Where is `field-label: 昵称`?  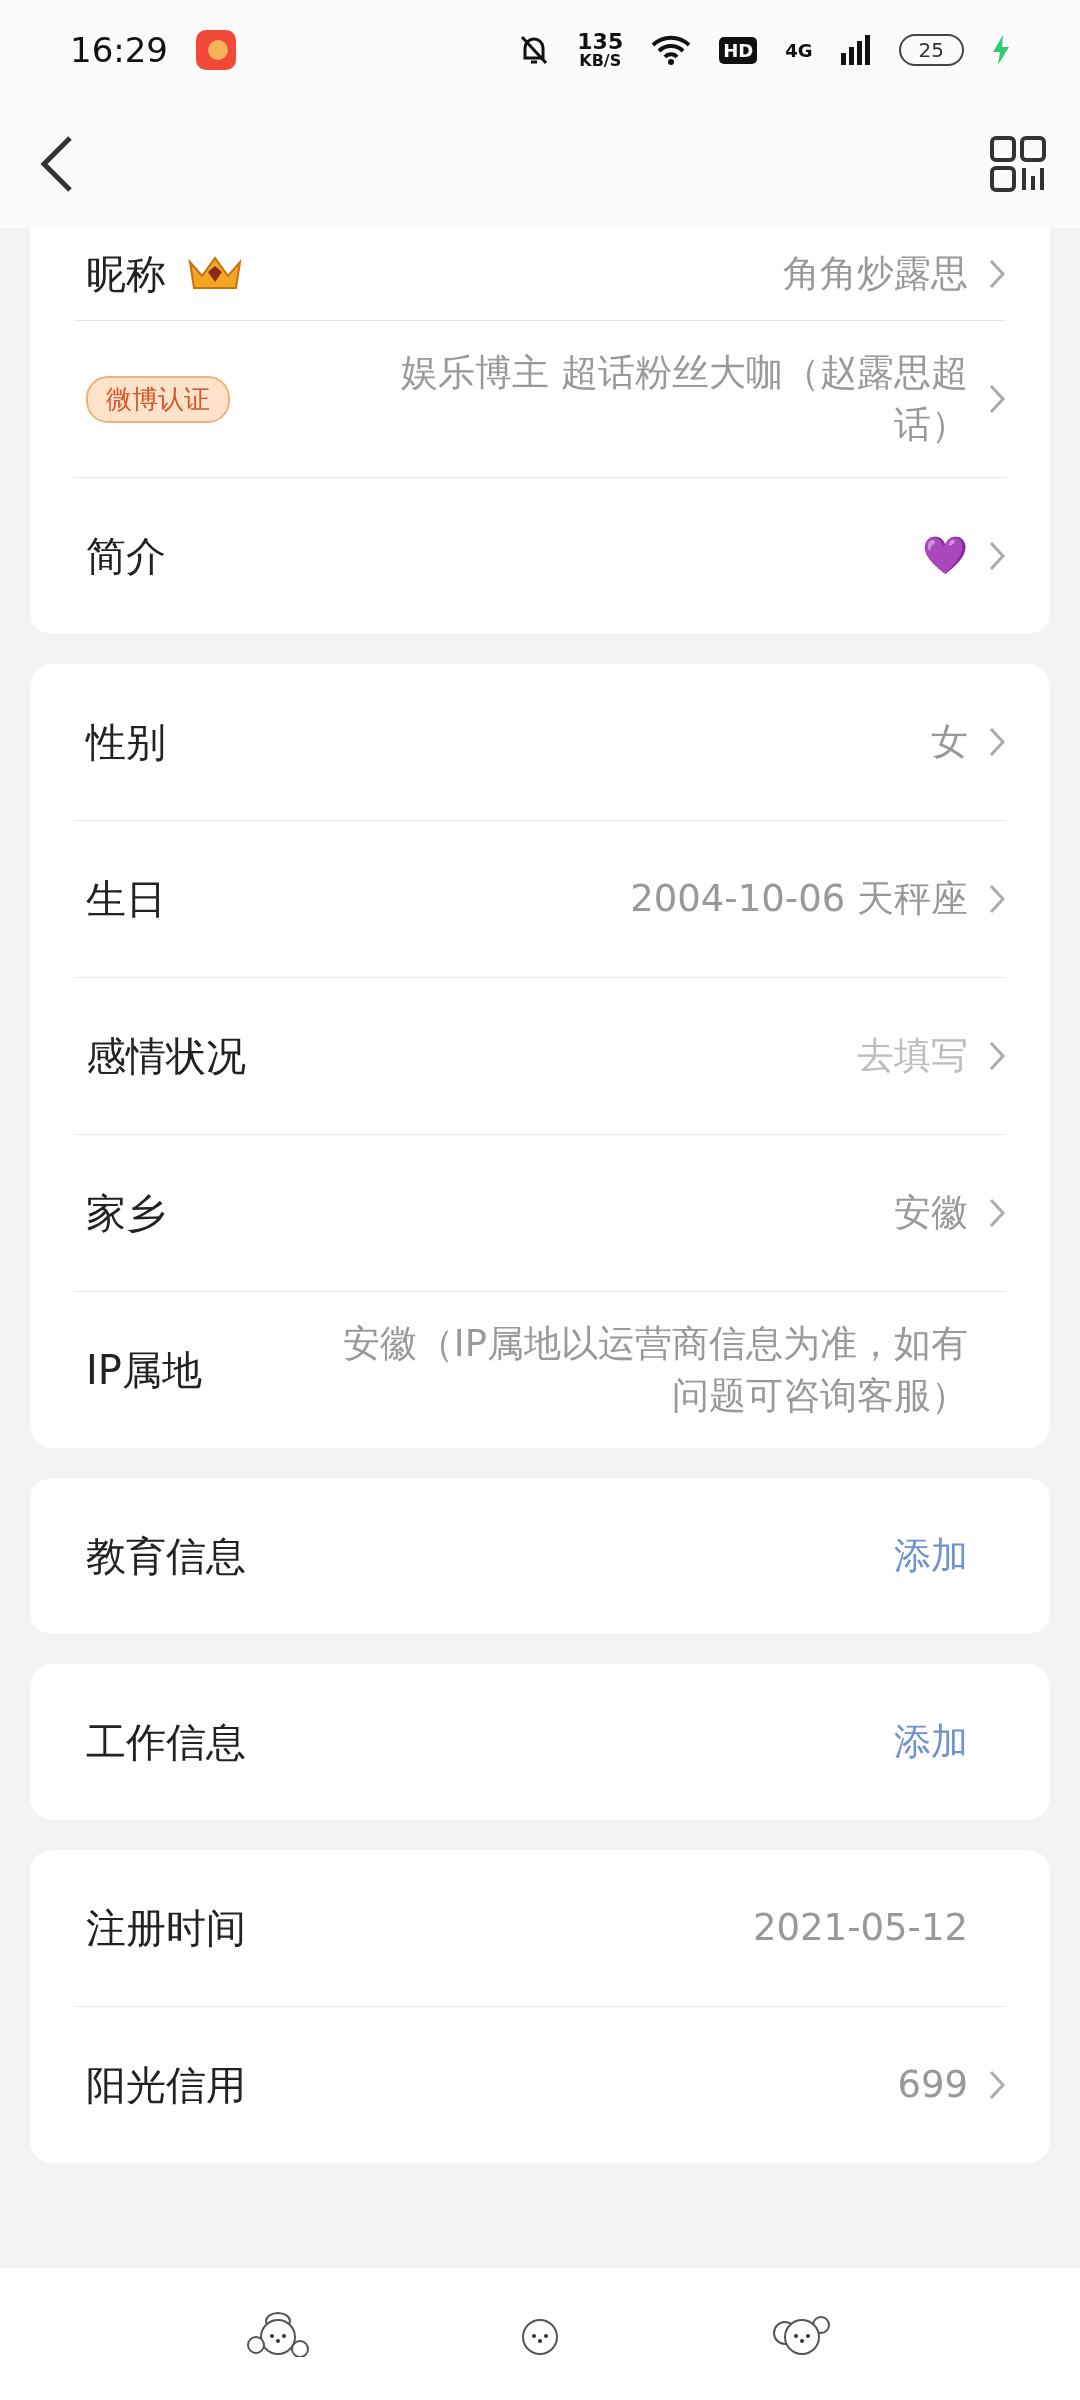 field-label: 昵称 is located at coordinates (126, 274).